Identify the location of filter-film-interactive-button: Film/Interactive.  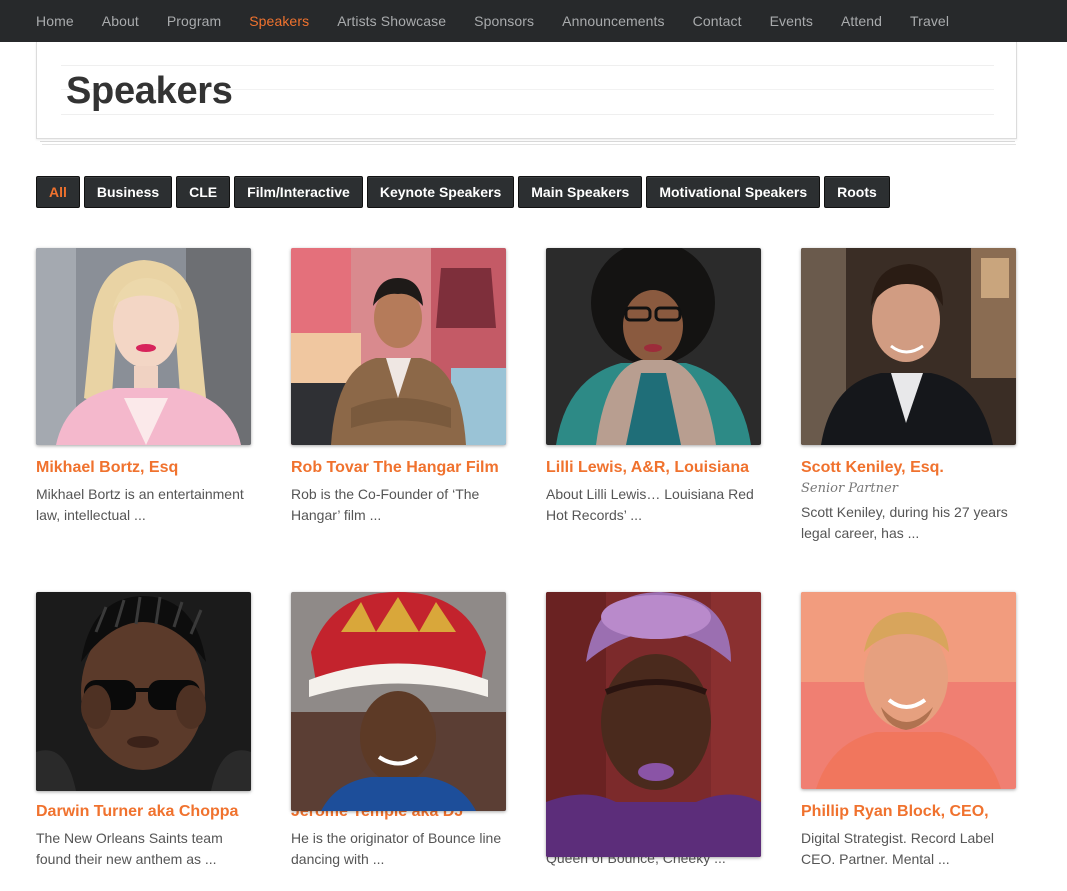
(298, 192).